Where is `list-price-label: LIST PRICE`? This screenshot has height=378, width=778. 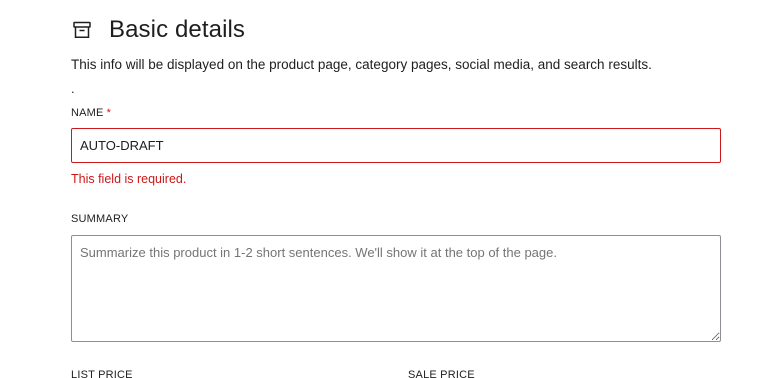
list-price-label: LIST PRICE is located at coordinates (102, 373).